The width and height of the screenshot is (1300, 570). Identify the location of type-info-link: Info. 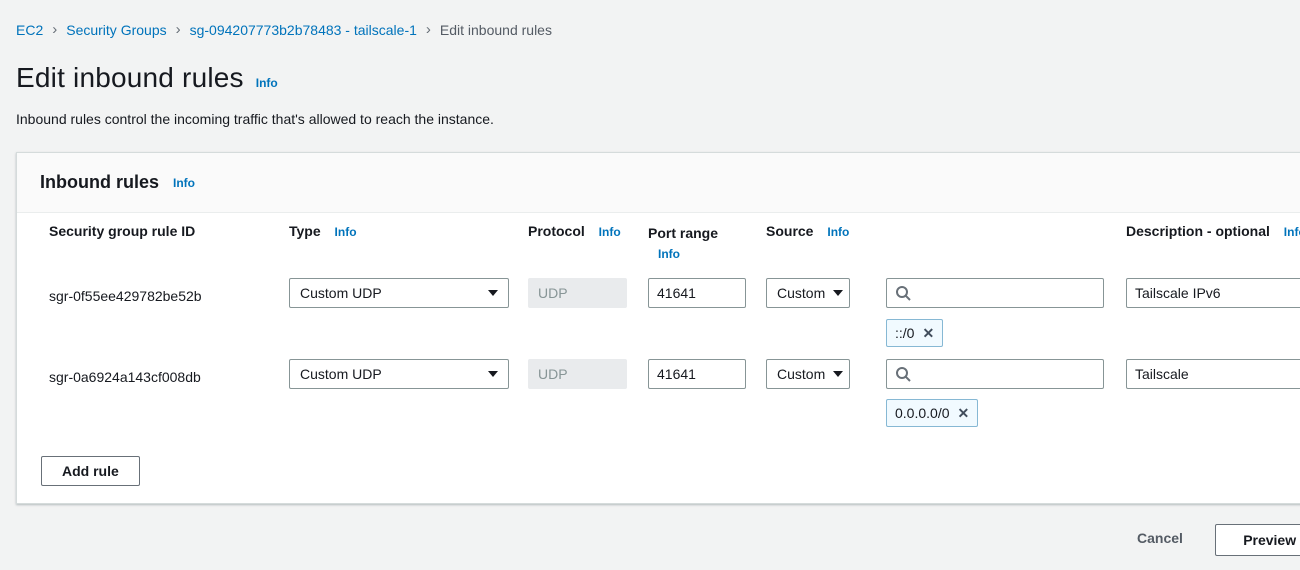
(346, 232).